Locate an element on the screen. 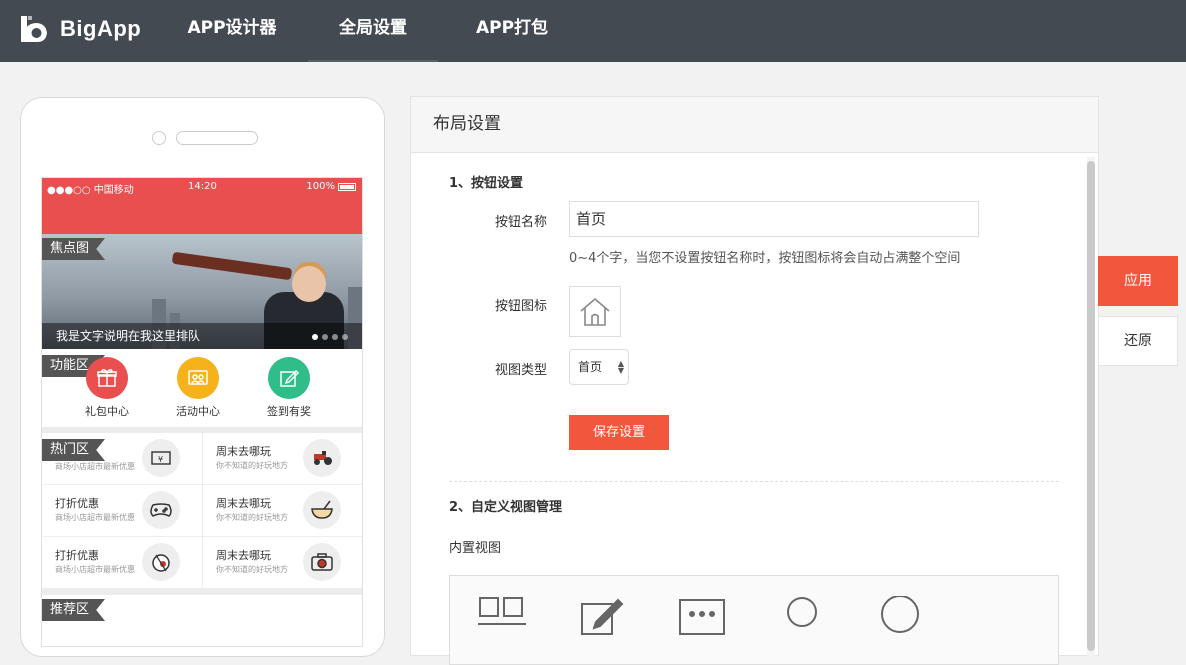 The image size is (1186, 665). banner-caption-text: 我是文字说明在我这里排队 is located at coordinates (128, 336).